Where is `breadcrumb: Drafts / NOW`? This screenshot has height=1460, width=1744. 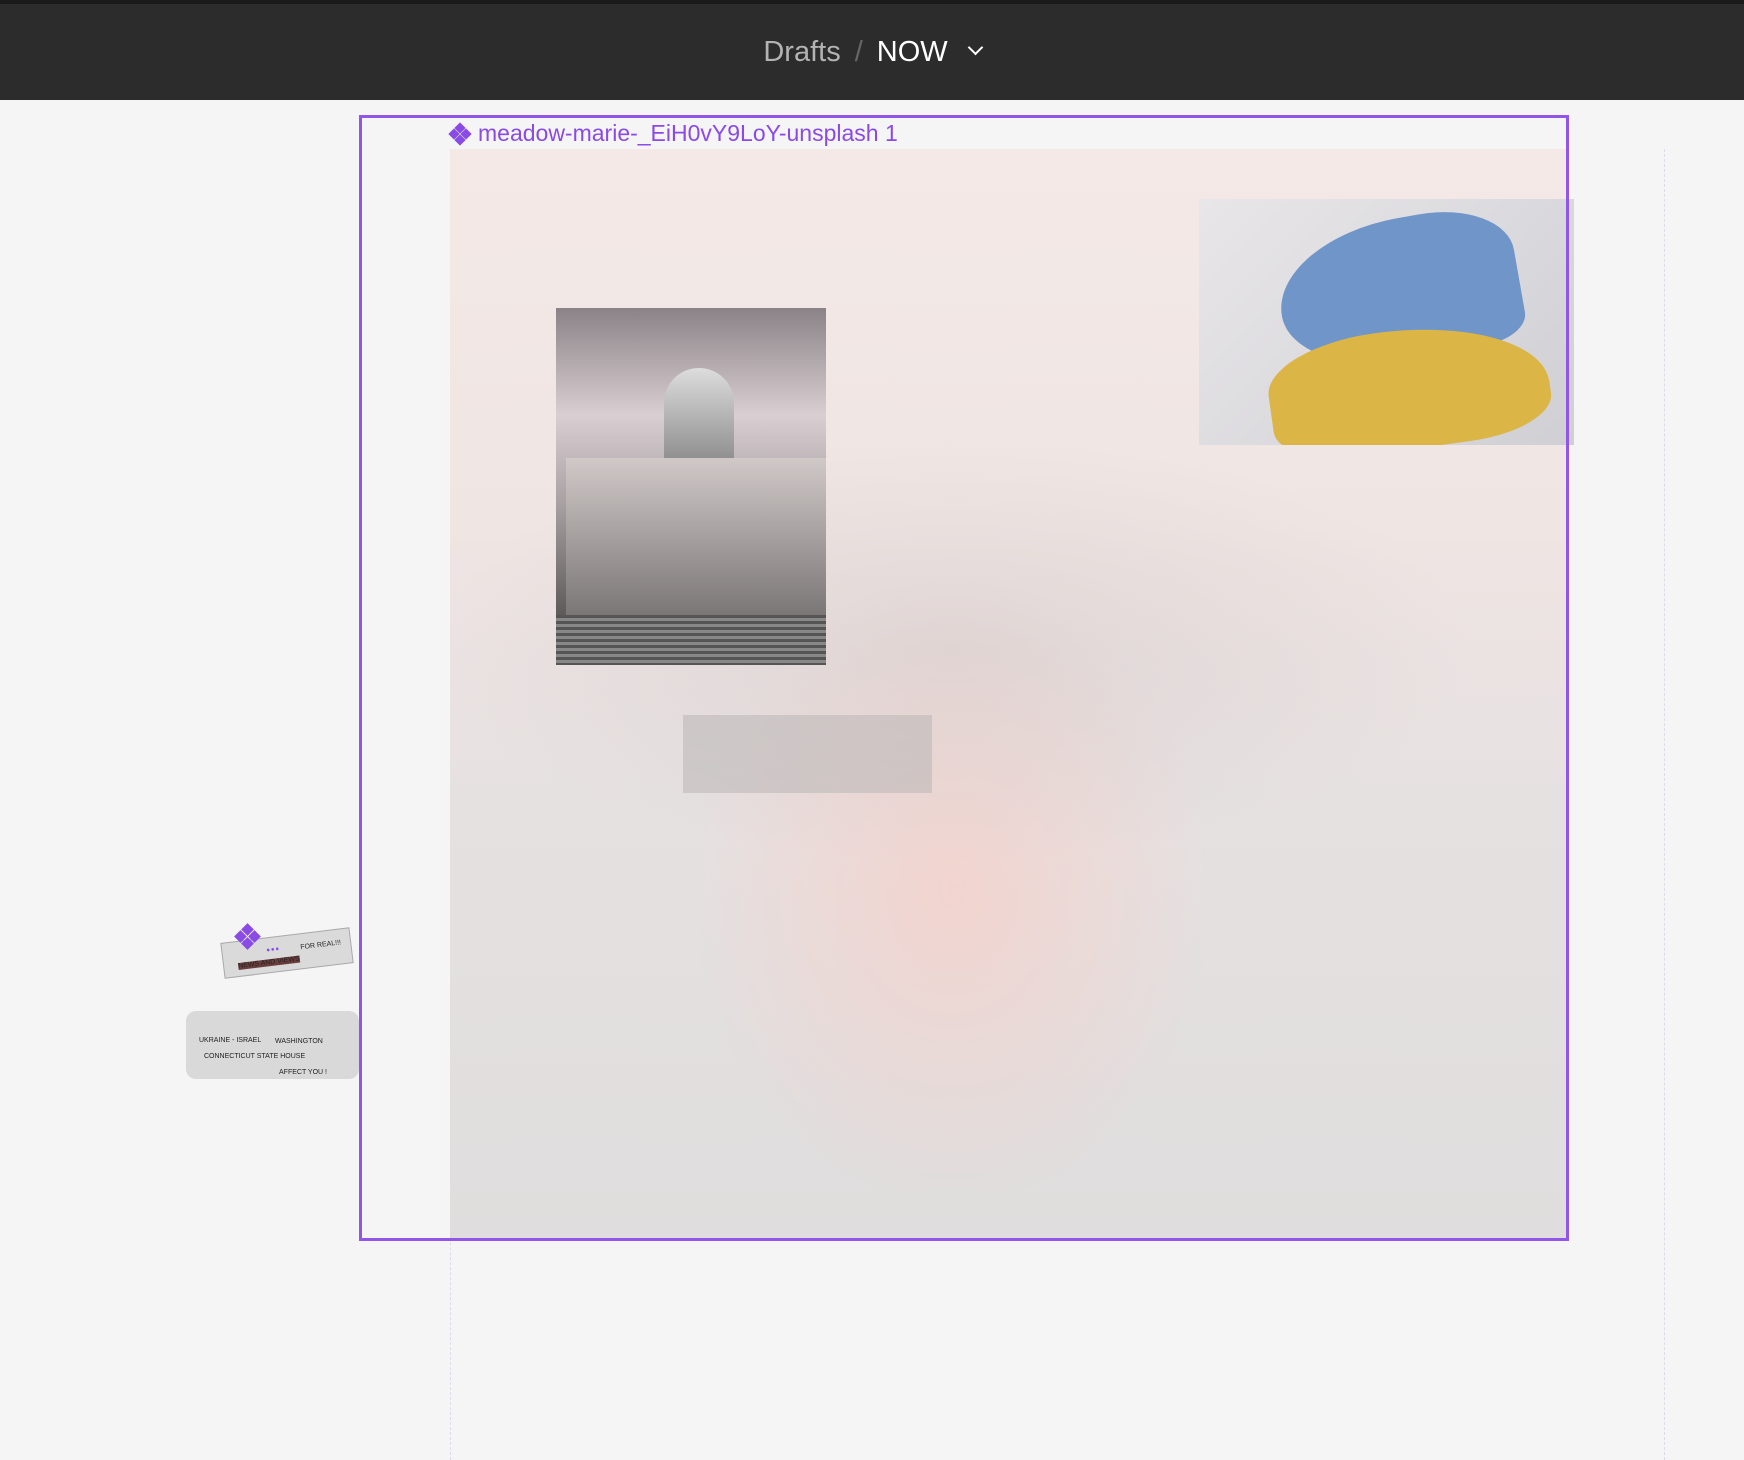
breadcrumb: Drafts / NOW is located at coordinates (872, 52).